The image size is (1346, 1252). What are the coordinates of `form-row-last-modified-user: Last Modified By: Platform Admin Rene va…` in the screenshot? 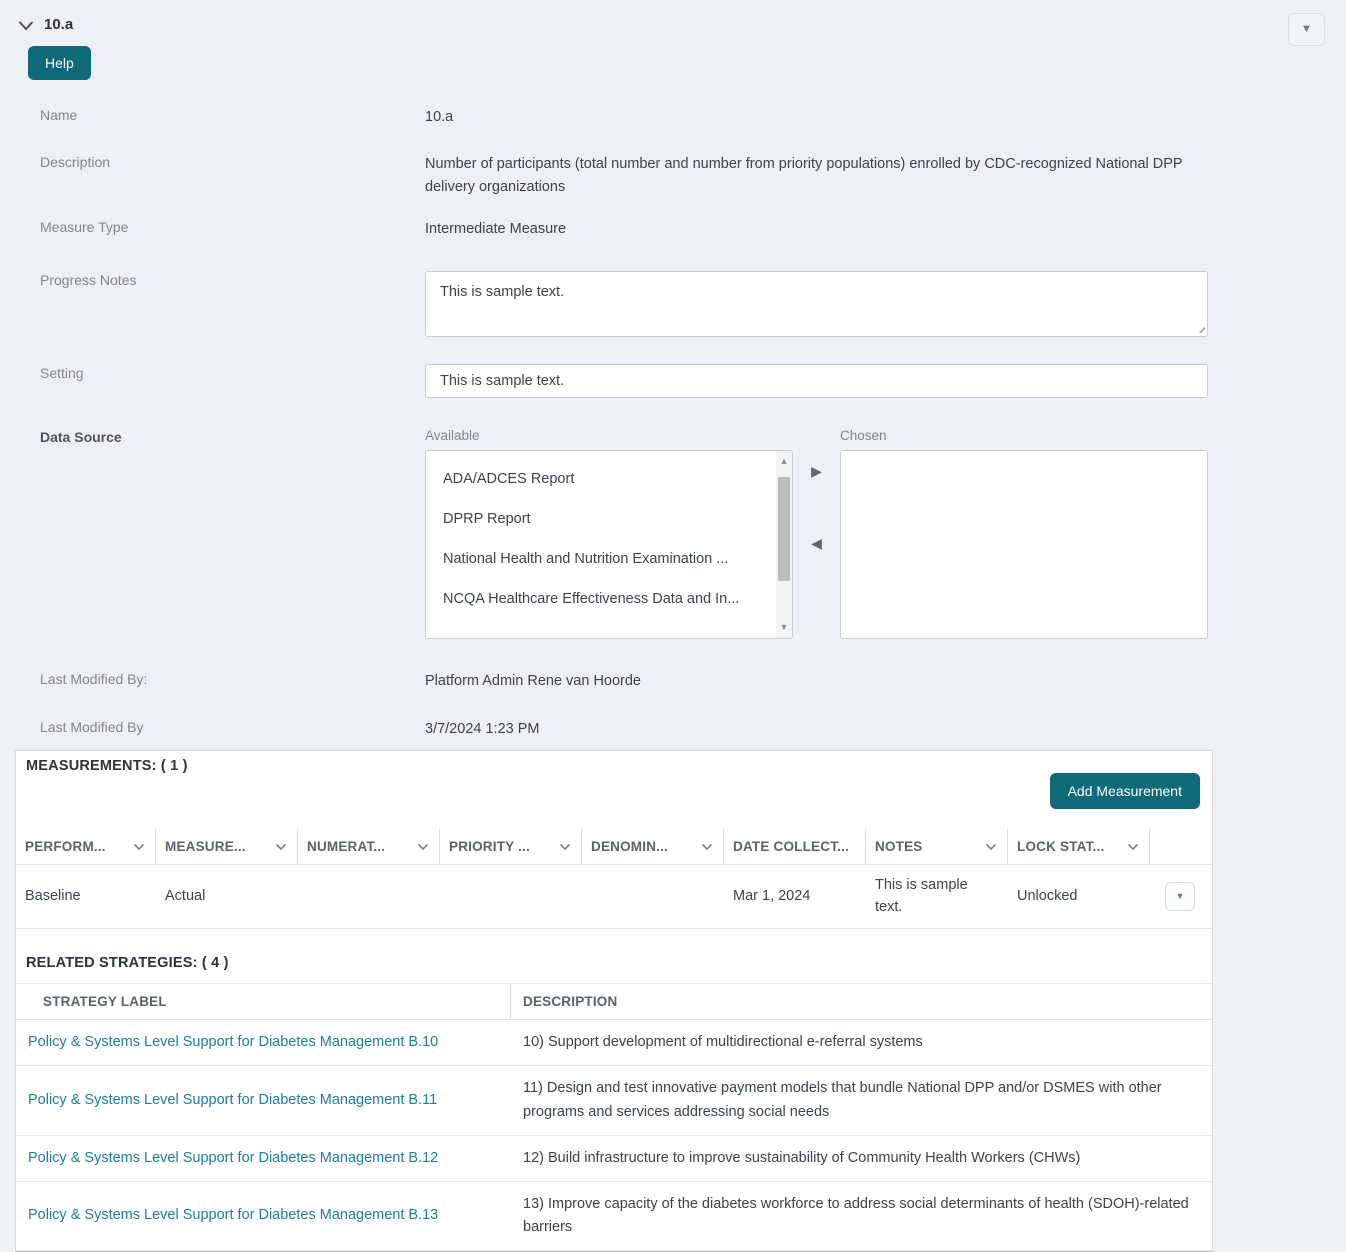 It's located at (673, 681).